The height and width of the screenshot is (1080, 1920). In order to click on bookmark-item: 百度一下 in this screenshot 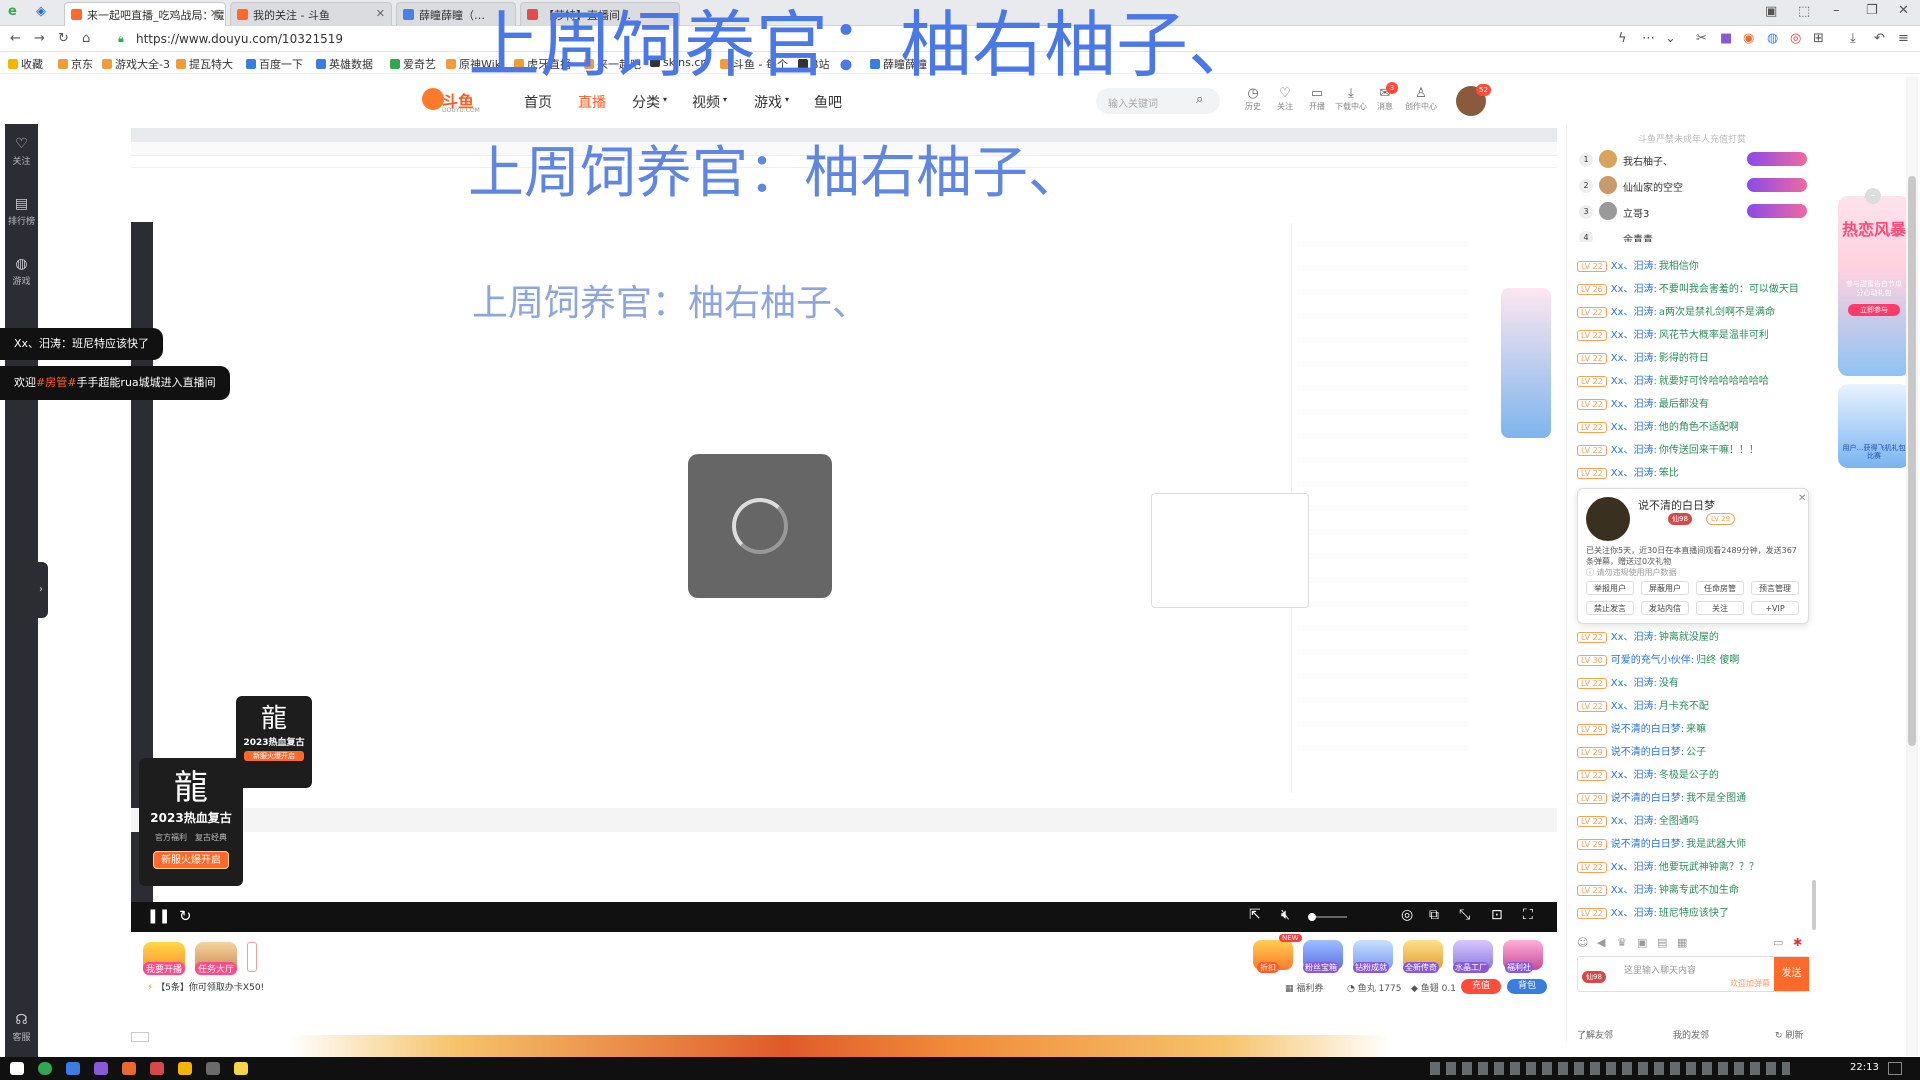, I will do `click(274, 64)`.